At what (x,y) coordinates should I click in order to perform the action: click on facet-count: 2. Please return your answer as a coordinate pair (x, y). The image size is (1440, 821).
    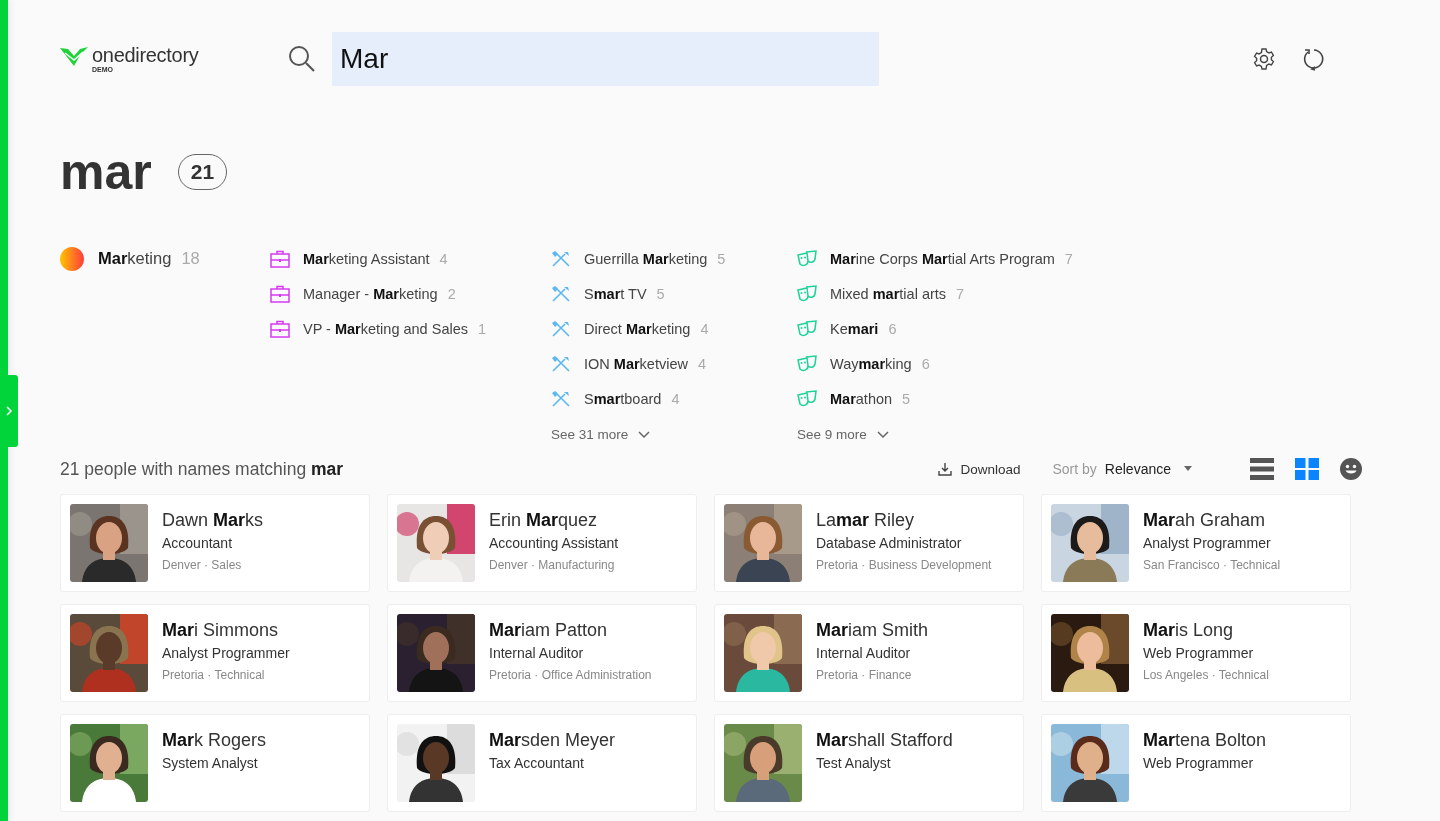
    Looking at the image, I should click on (451, 293).